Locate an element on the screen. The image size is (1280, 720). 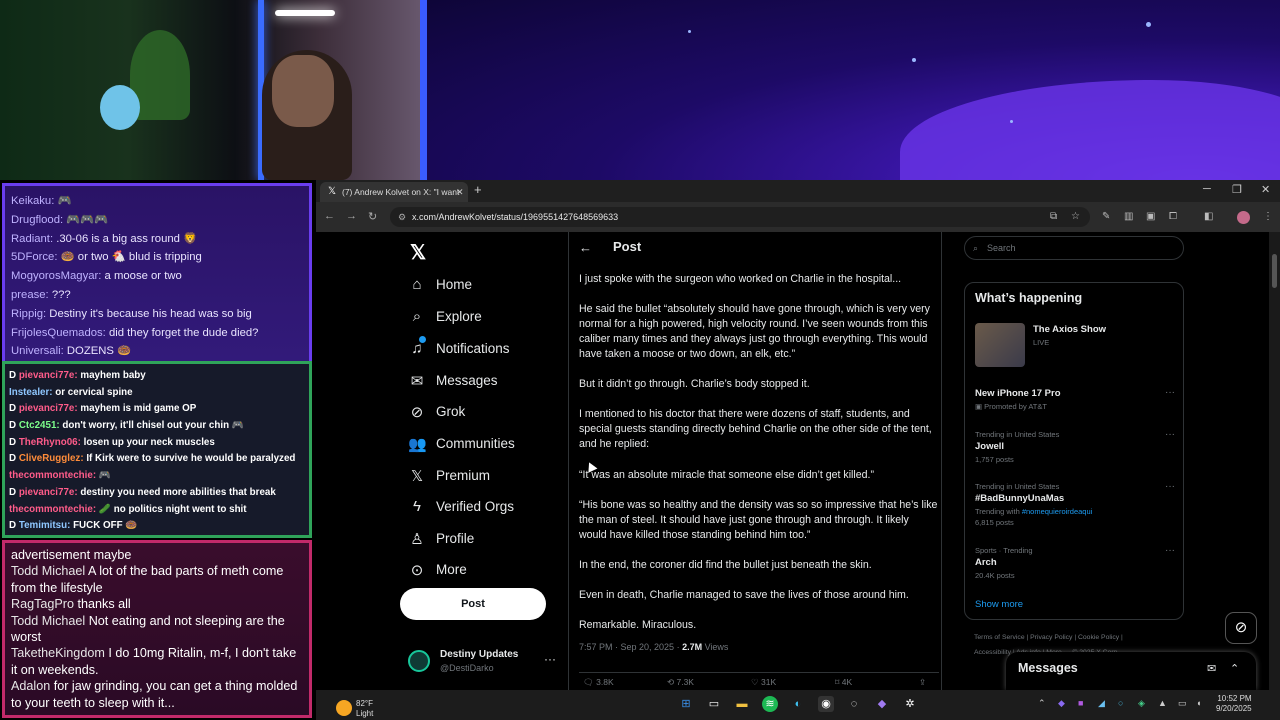
reply-button: 🗨 3.8K is located at coordinates (598, 682).